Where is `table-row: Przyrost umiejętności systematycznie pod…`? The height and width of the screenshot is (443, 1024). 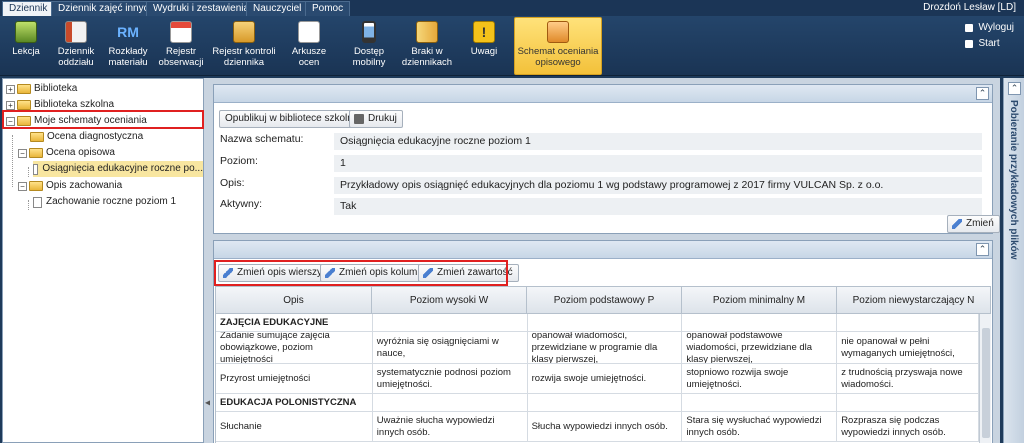
table-row: Przyrost umiejętności systematycznie pod… is located at coordinates (597, 379).